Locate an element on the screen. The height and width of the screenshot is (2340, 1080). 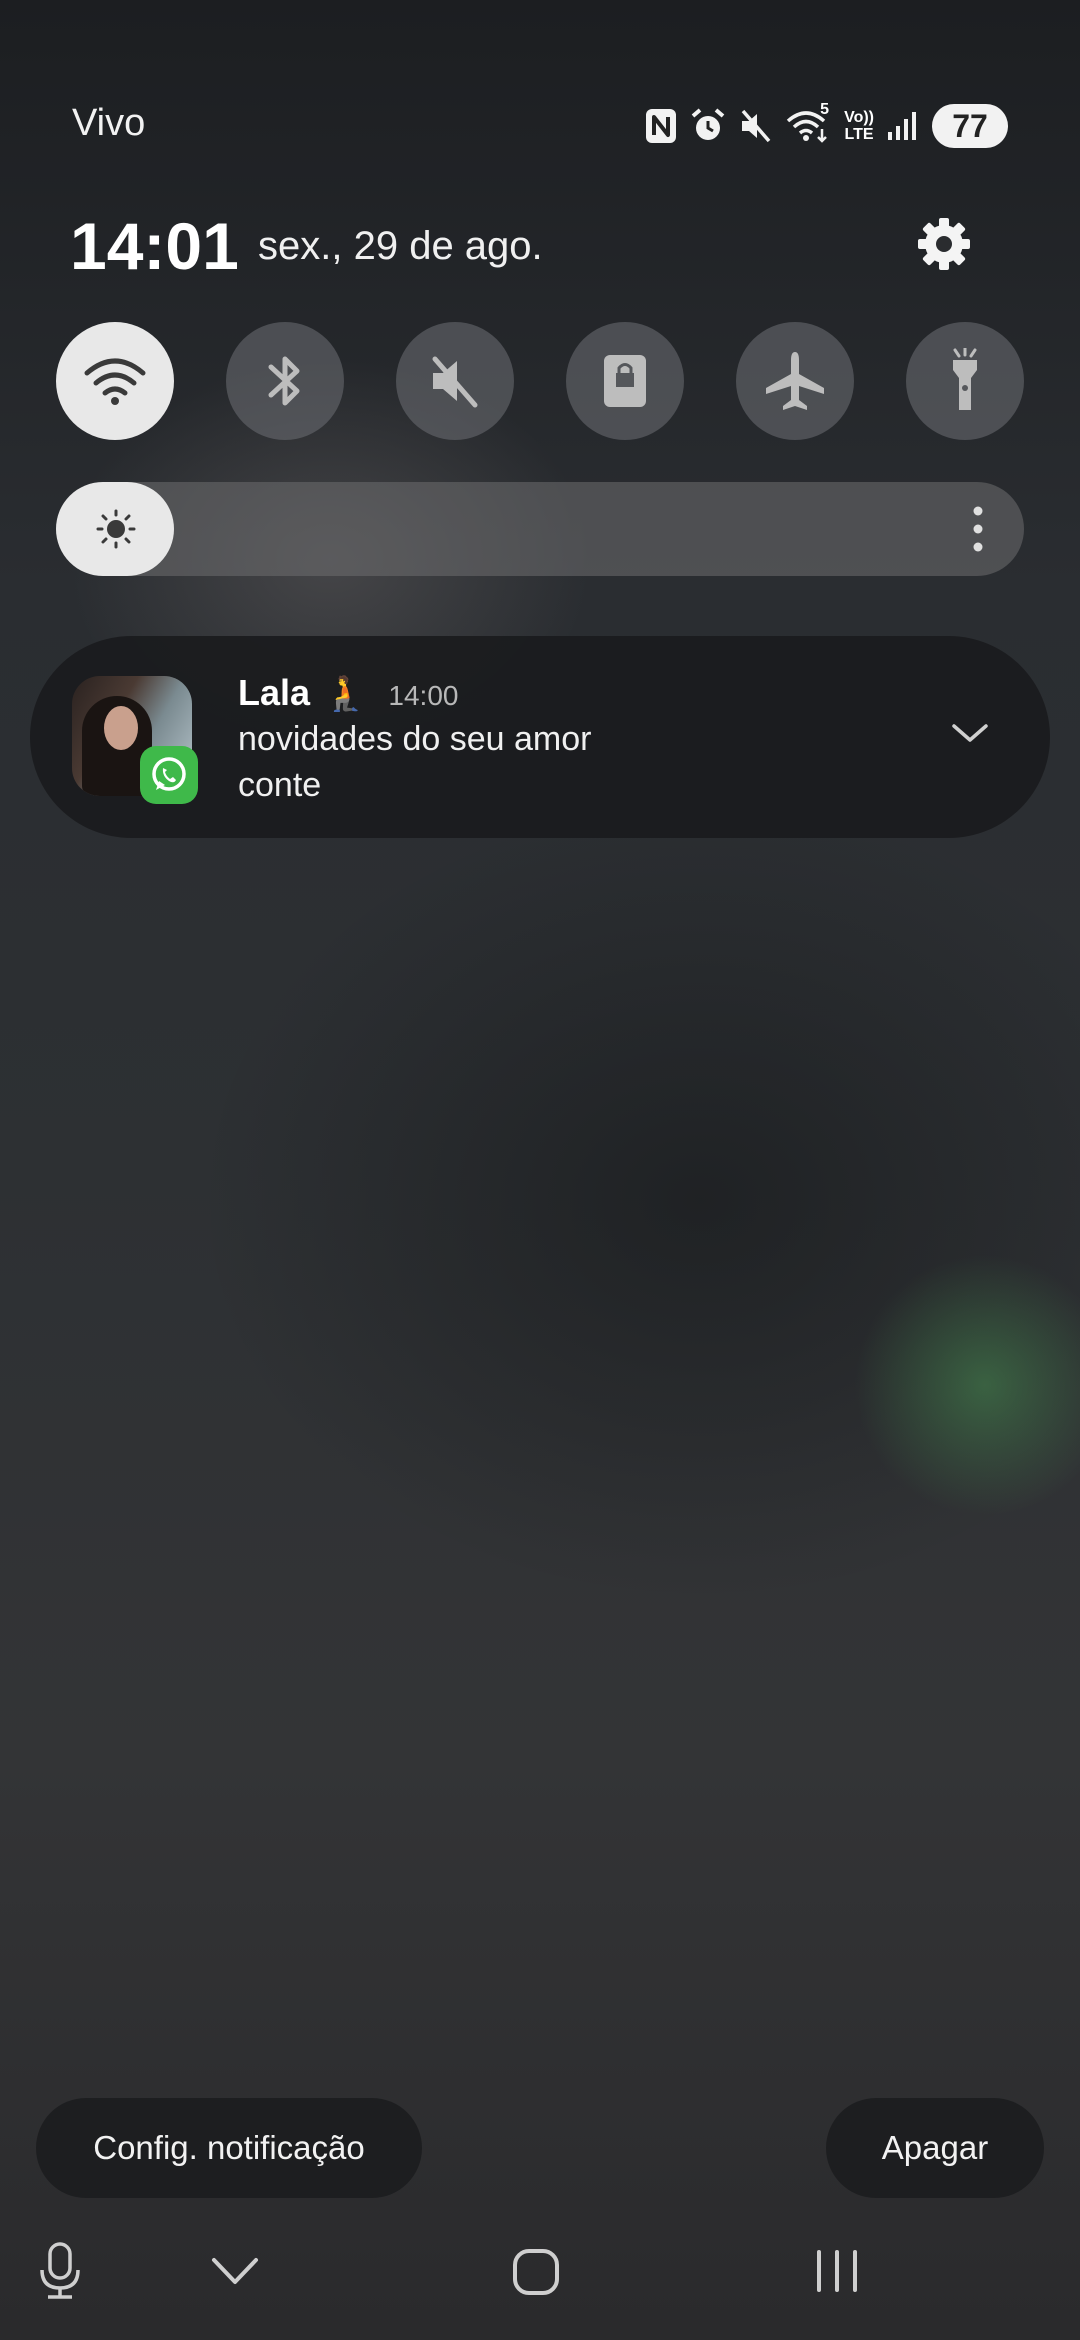
volte-icon: Vo)) LTE is located at coordinates (859, 126).